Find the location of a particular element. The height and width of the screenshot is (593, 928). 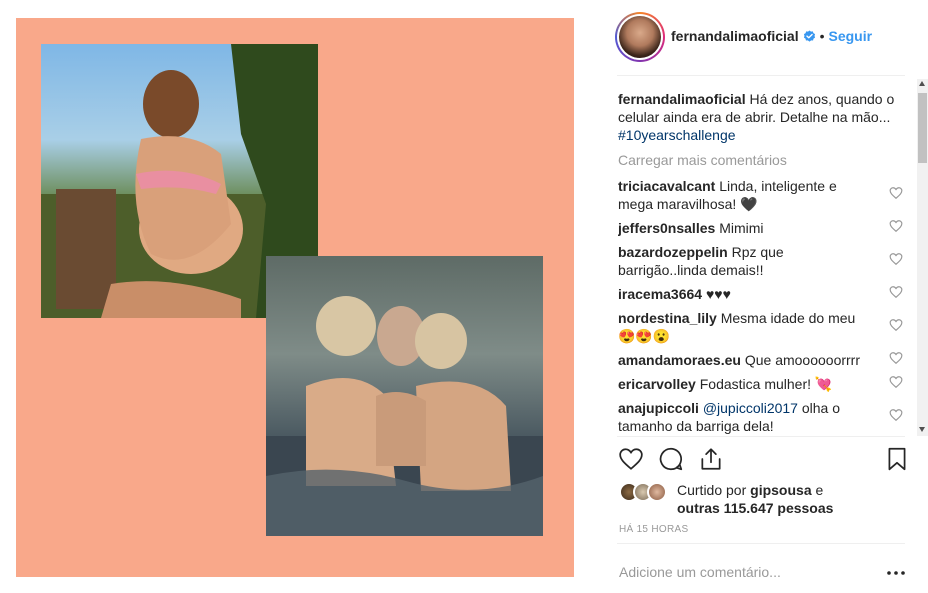

comment-username: triciacavalcant is located at coordinates (666, 186).